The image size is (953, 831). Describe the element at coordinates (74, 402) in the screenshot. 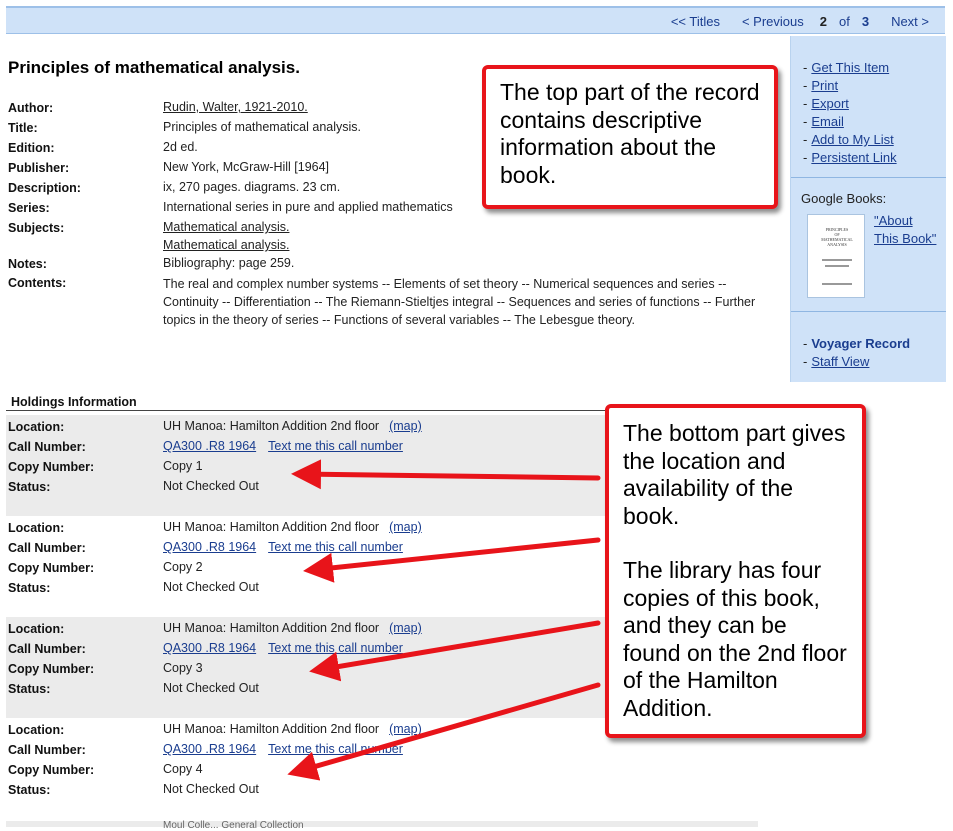

I see `holdings-heading: Holdings Information` at that location.